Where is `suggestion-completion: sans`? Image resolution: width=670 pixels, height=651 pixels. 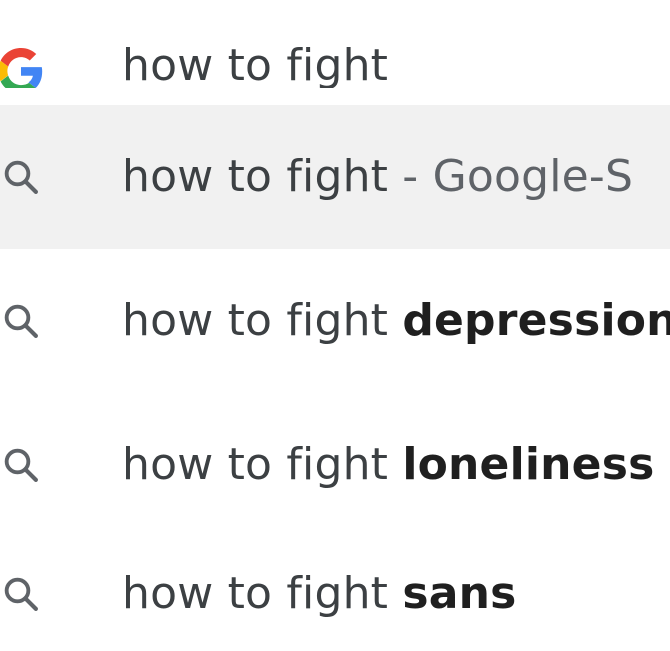 suggestion-completion: sans is located at coordinates (459, 593).